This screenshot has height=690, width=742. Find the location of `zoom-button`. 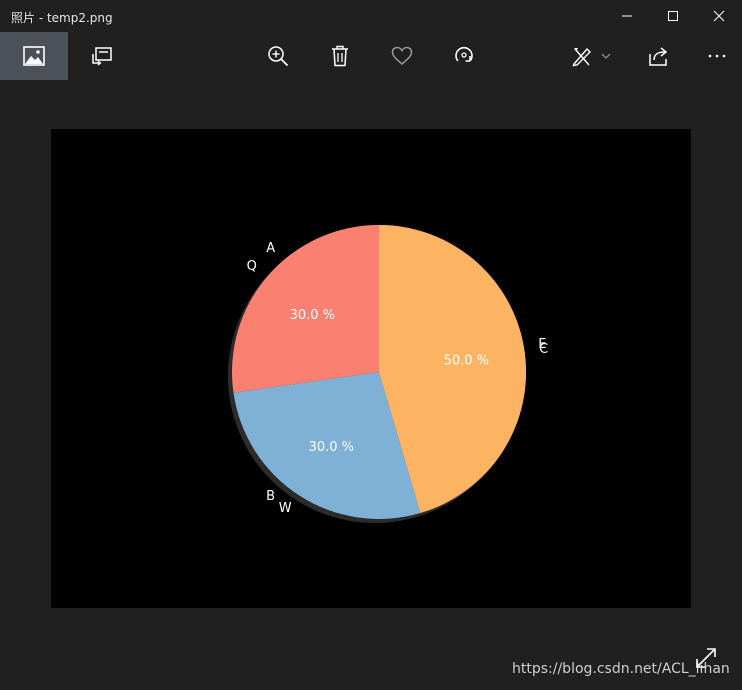

zoom-button is located at coordinates (278, 56).